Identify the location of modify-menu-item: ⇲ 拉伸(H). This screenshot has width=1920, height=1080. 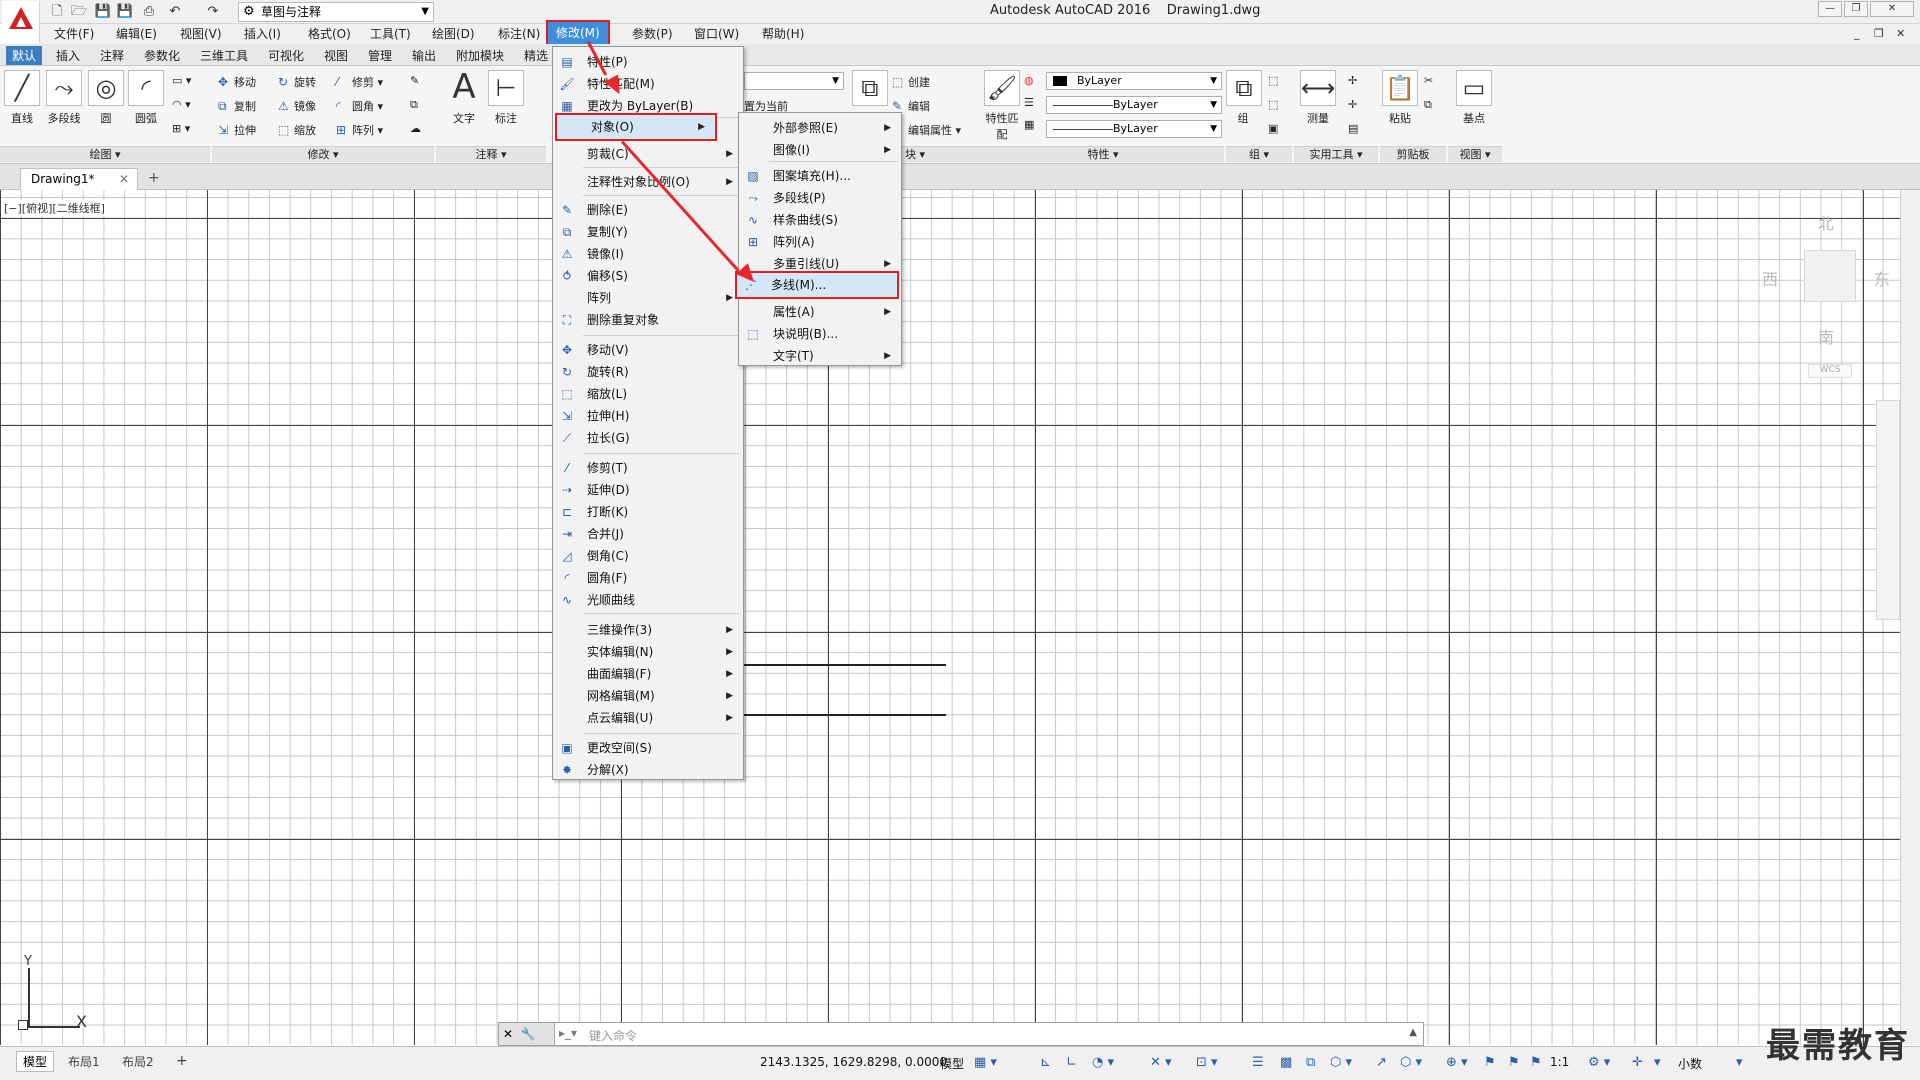
(648, 416).